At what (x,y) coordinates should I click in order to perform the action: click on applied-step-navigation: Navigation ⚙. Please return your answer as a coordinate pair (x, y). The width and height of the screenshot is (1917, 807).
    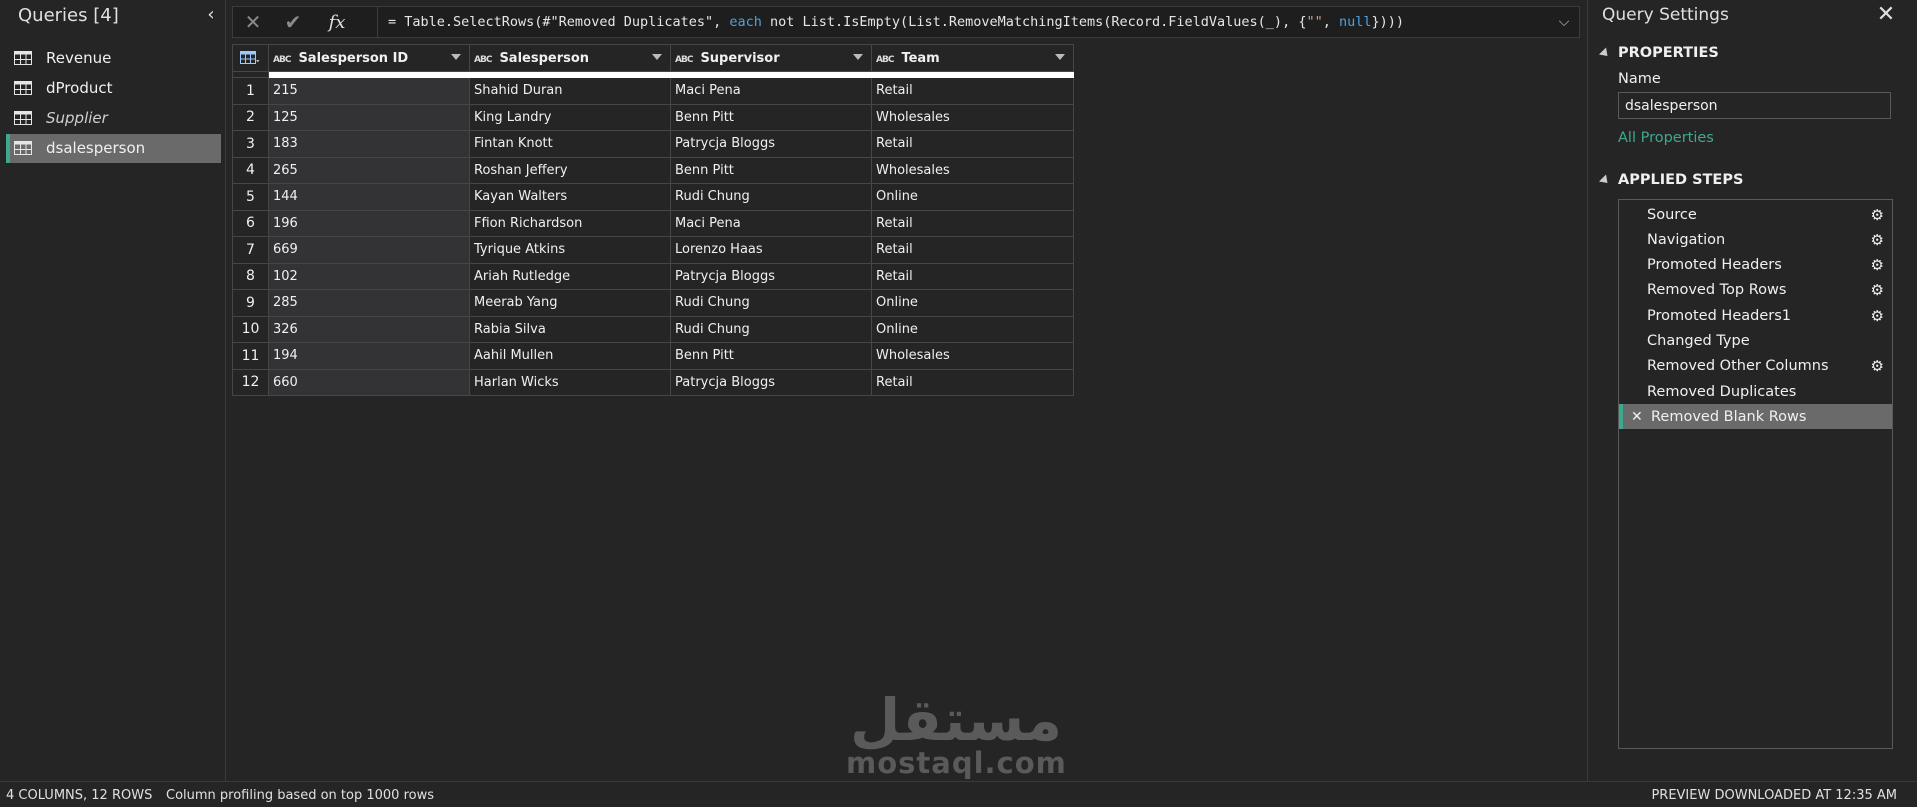
    Looking at the image, I should click on (1755, 239).